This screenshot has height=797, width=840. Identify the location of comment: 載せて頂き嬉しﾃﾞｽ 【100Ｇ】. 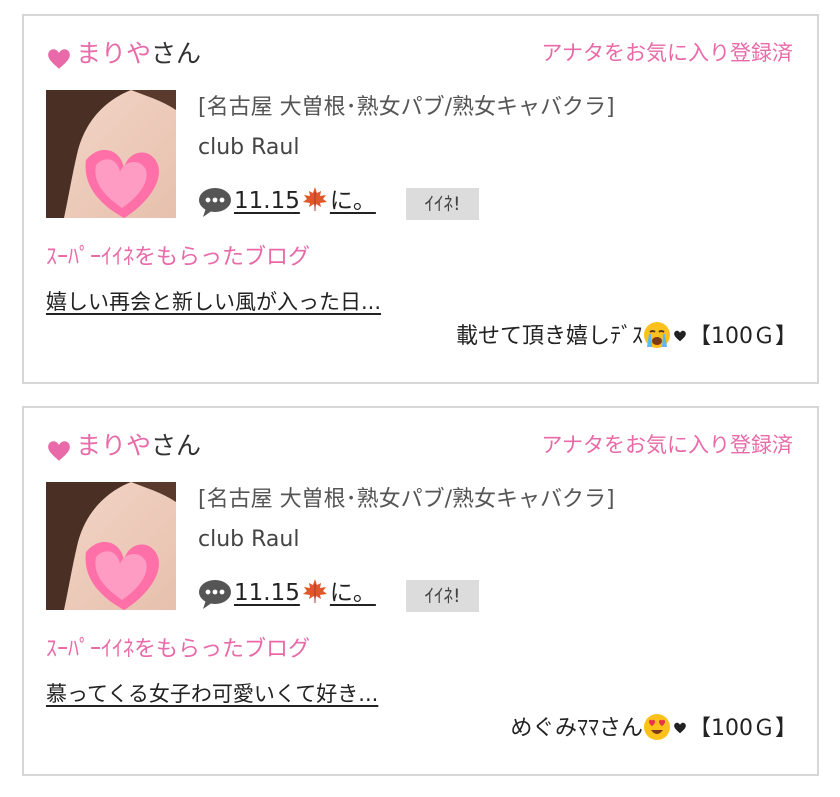
(626, 337).